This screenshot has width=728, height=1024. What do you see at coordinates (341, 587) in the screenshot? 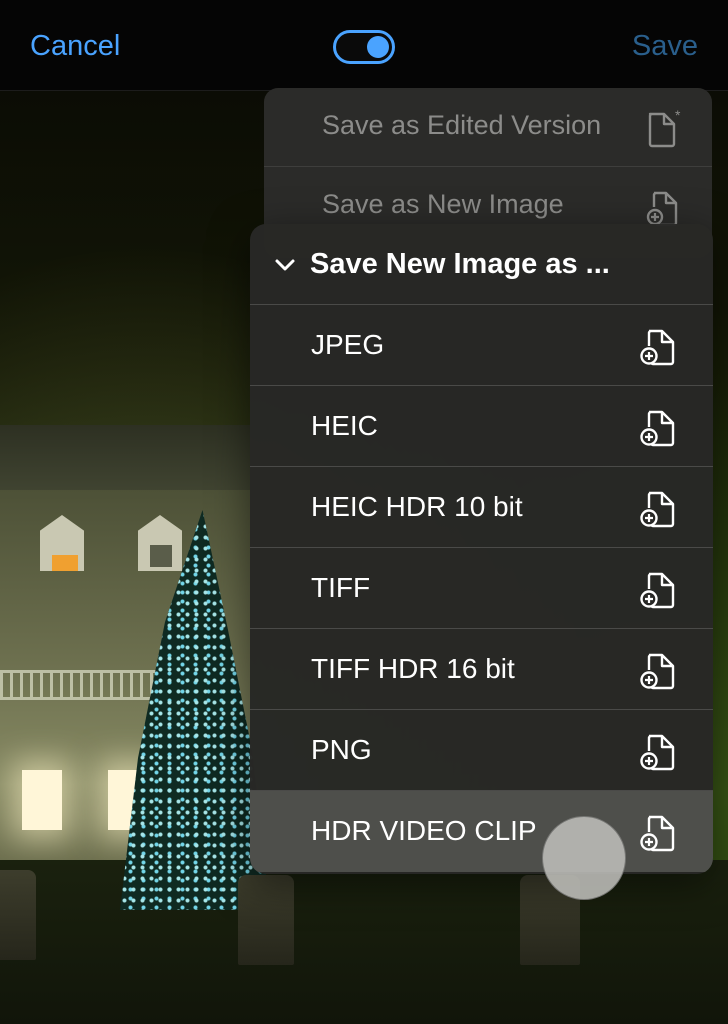
I see `format-label: TIFF` at bounding box center [341, 587].